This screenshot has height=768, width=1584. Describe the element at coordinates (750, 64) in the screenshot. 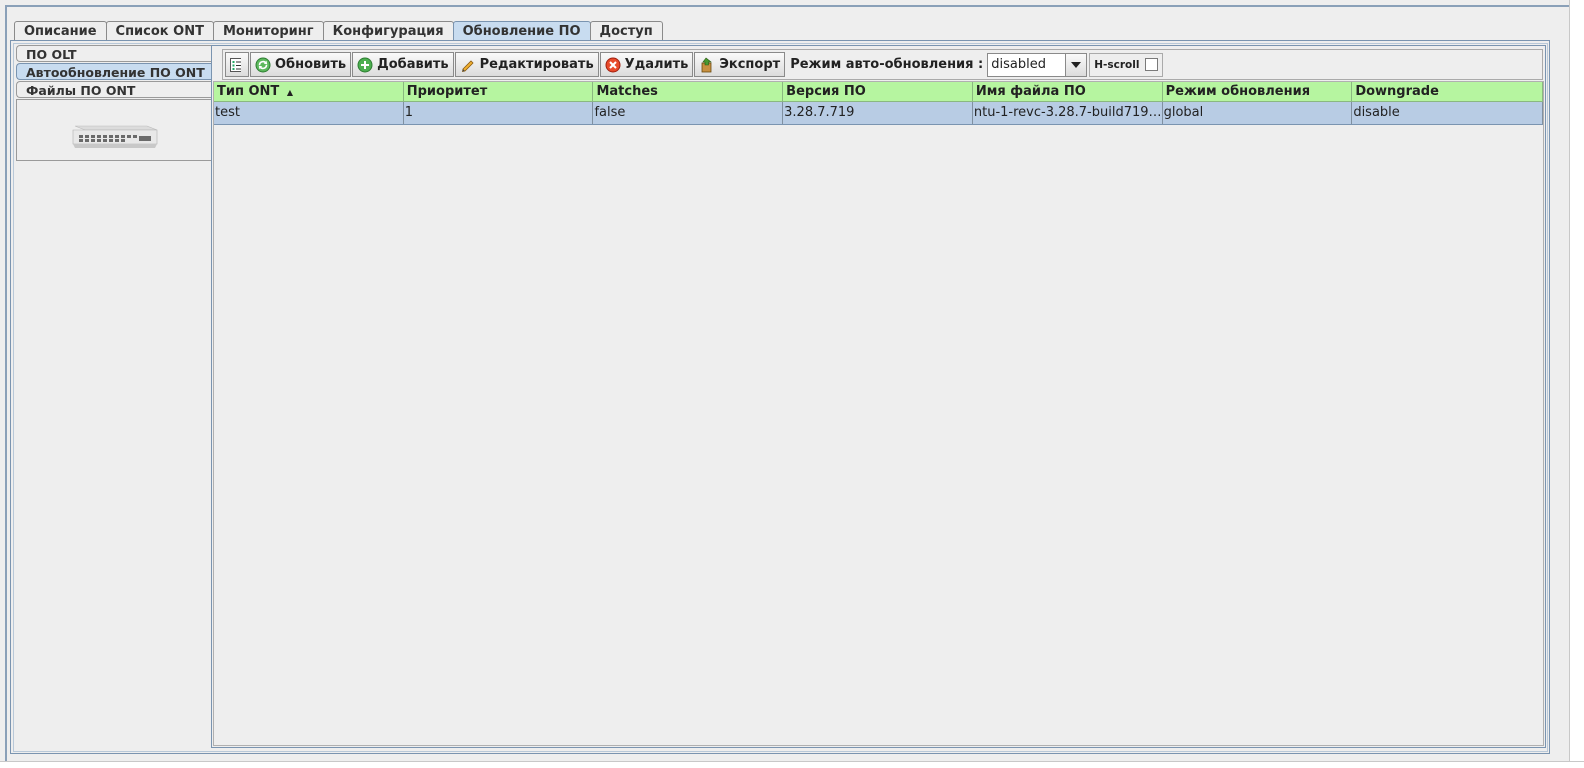

I see `export-label: Экспорт` at that location.